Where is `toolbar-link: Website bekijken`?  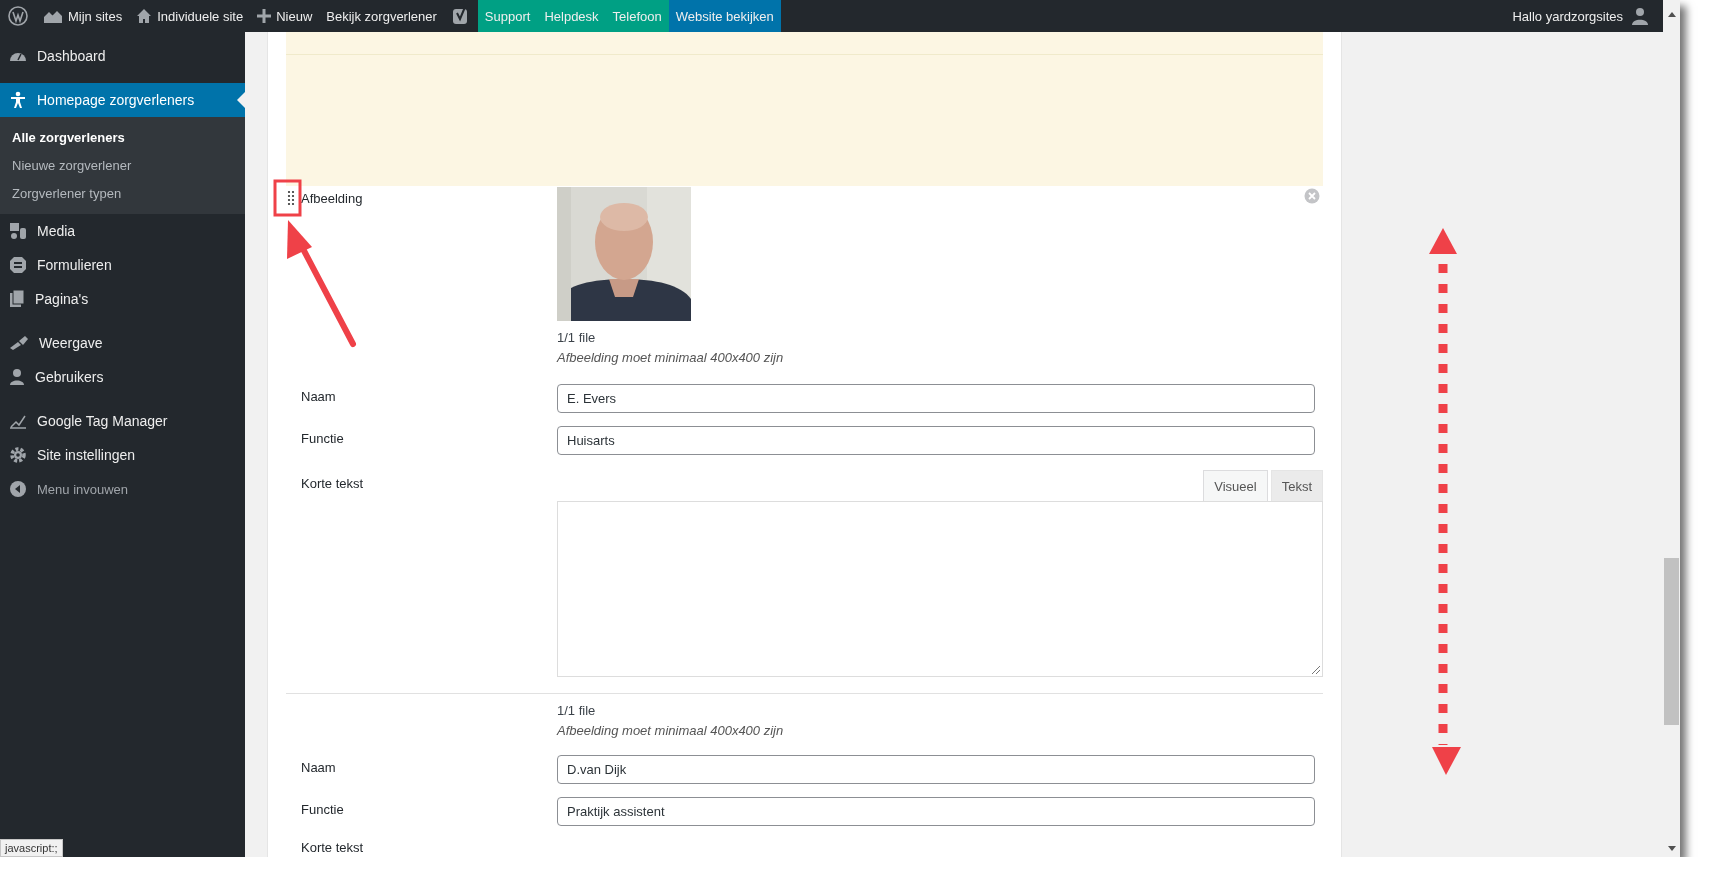 toolbar-link: Website bekijken is located at coordinates (724, 16).